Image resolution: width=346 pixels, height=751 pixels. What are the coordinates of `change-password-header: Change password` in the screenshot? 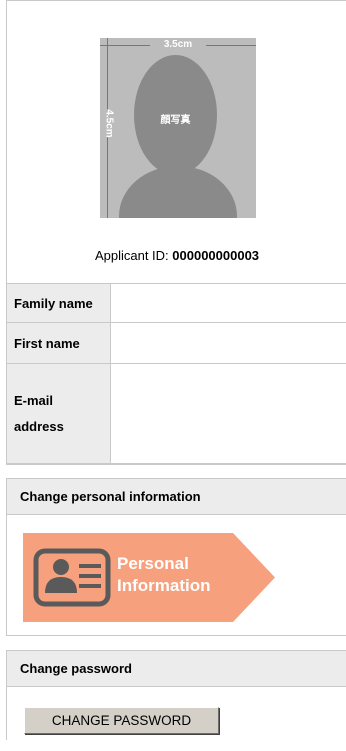 It's located at (176, 669).